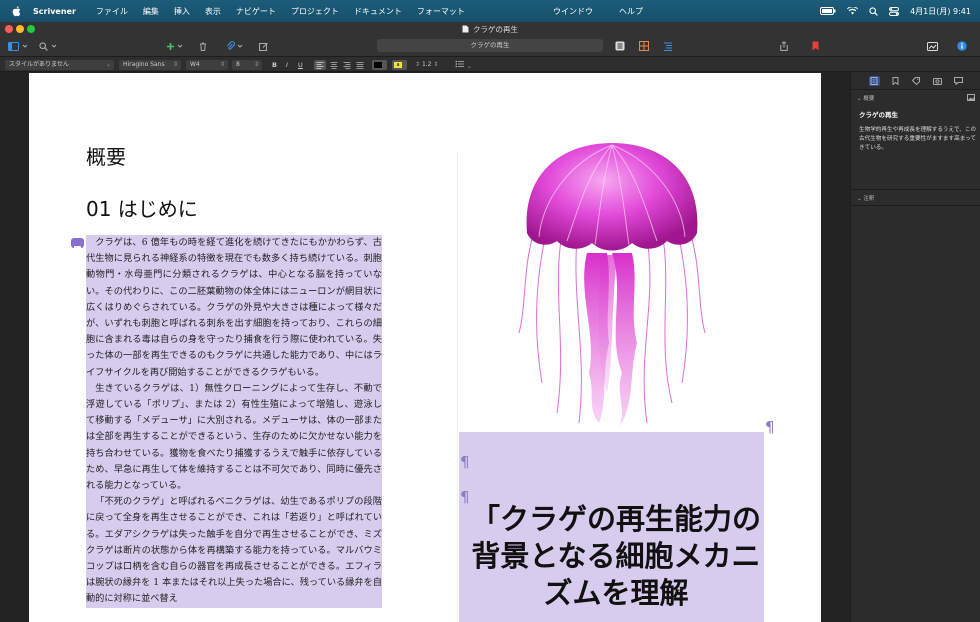 The image size is (980, 622). I want to click on chevron-down-icon, so click(25, 46).